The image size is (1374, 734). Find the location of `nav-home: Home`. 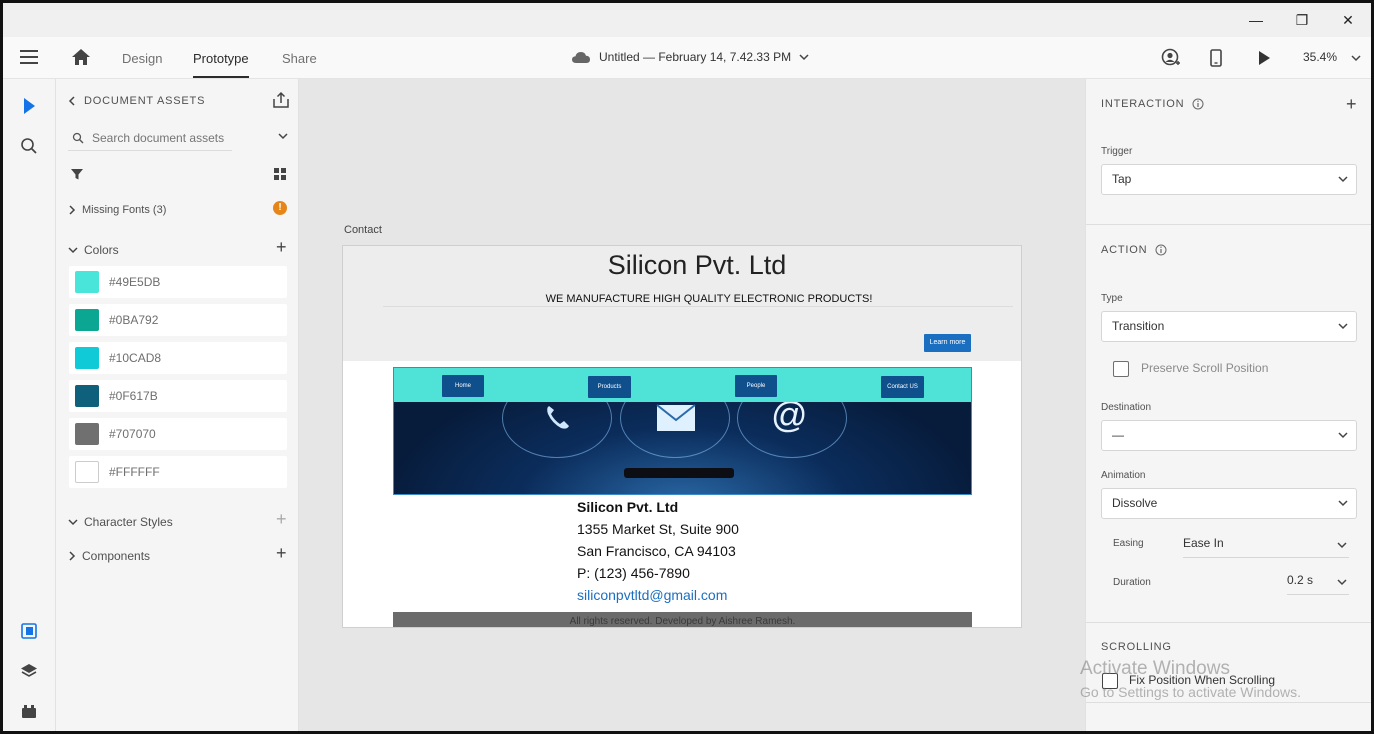

nav-home: Home is located at coordinates (463, 386).